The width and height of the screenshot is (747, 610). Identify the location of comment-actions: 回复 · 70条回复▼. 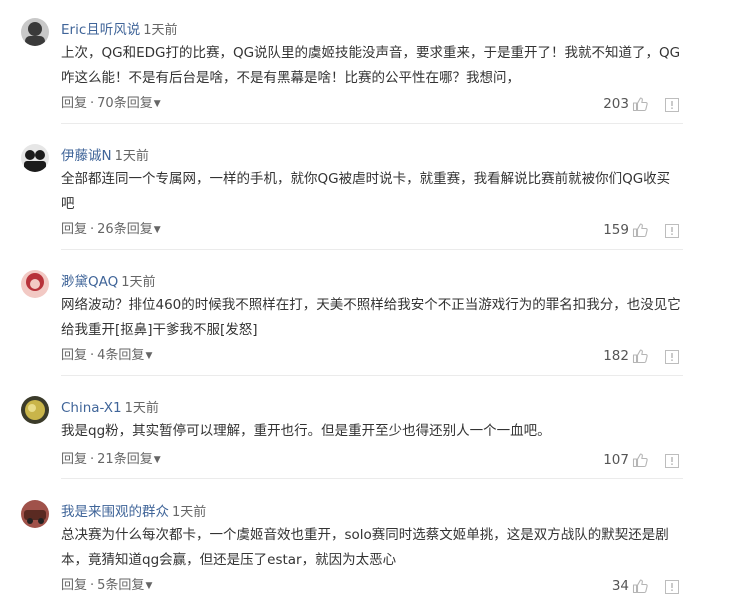
(111, 104).